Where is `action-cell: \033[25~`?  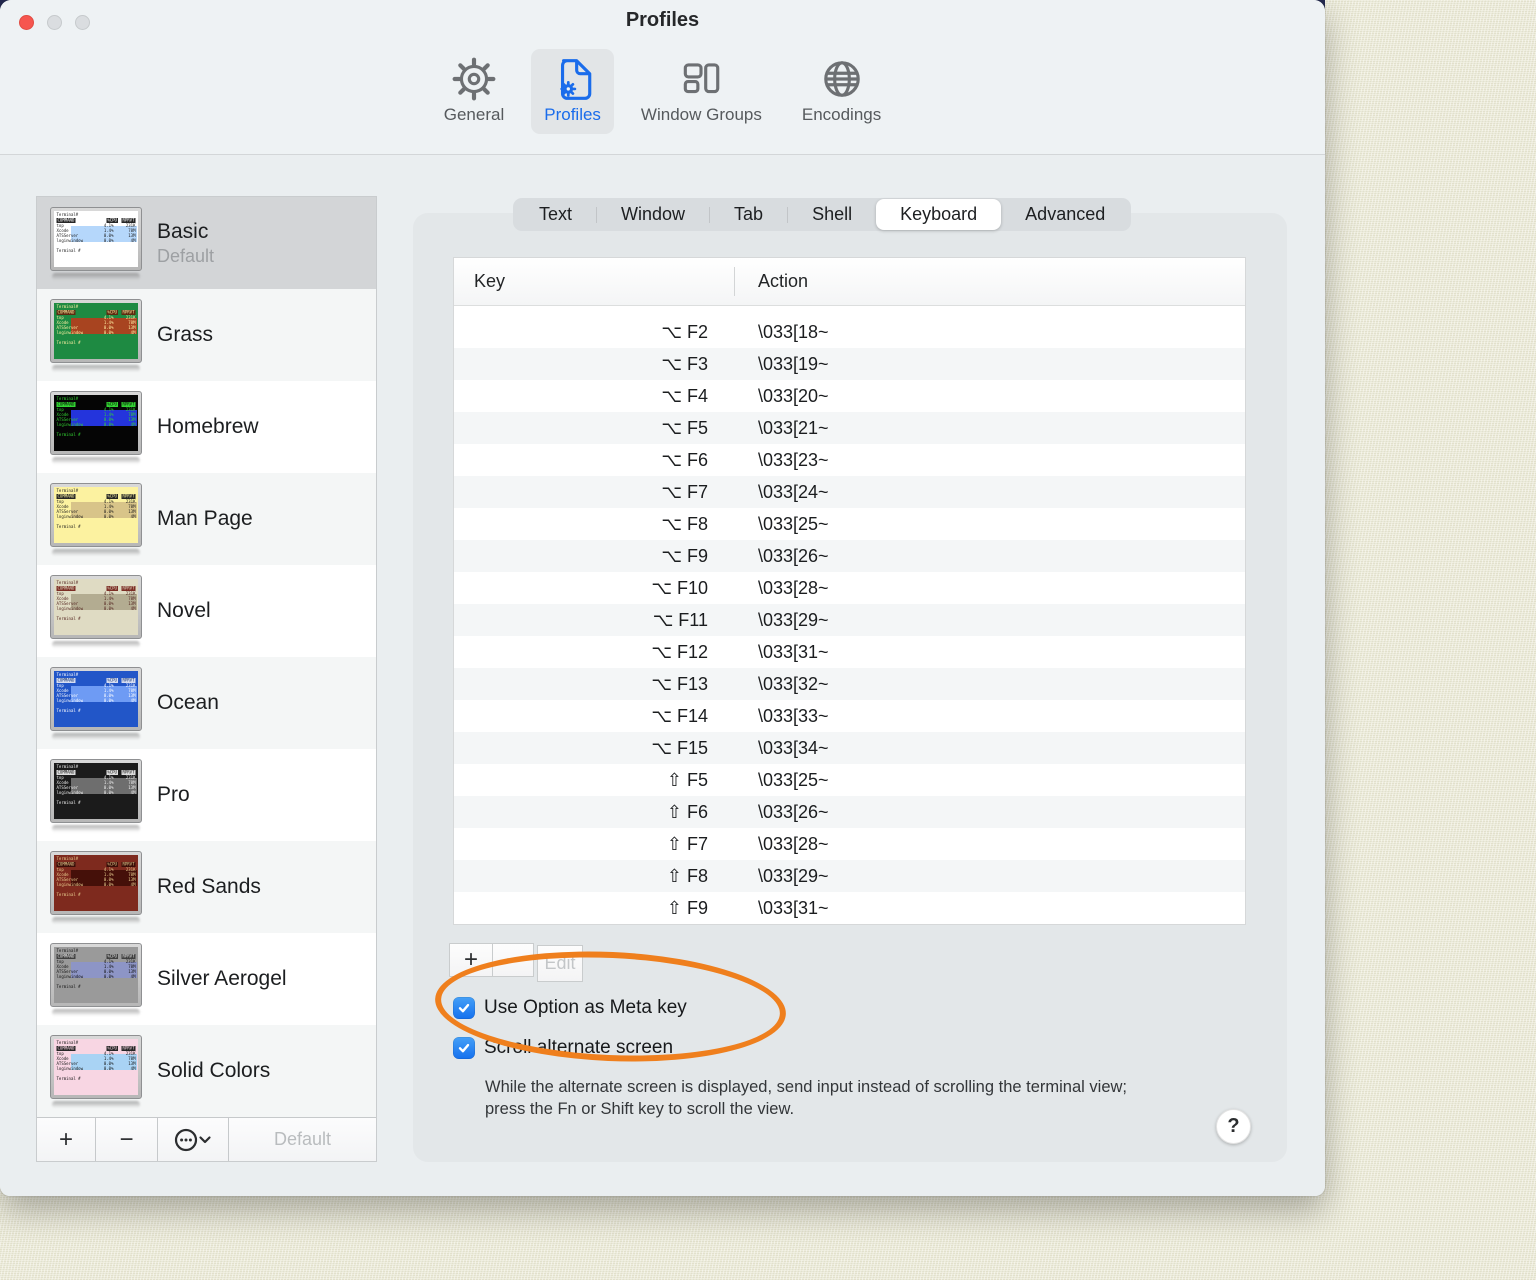 action-cell: \033[25~ is located at coordinates (793, 779).